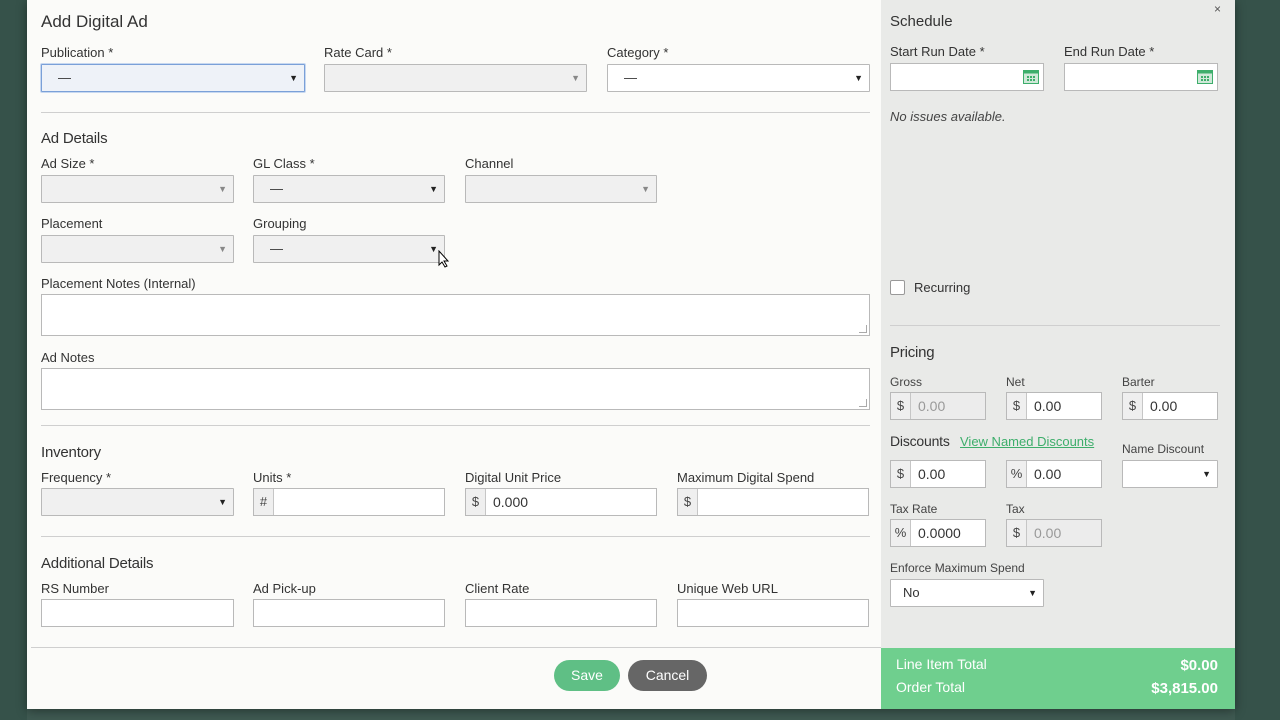 This screenshot has height=720, width=1280. I want to click on units-label: Units *, so click(272, 477).